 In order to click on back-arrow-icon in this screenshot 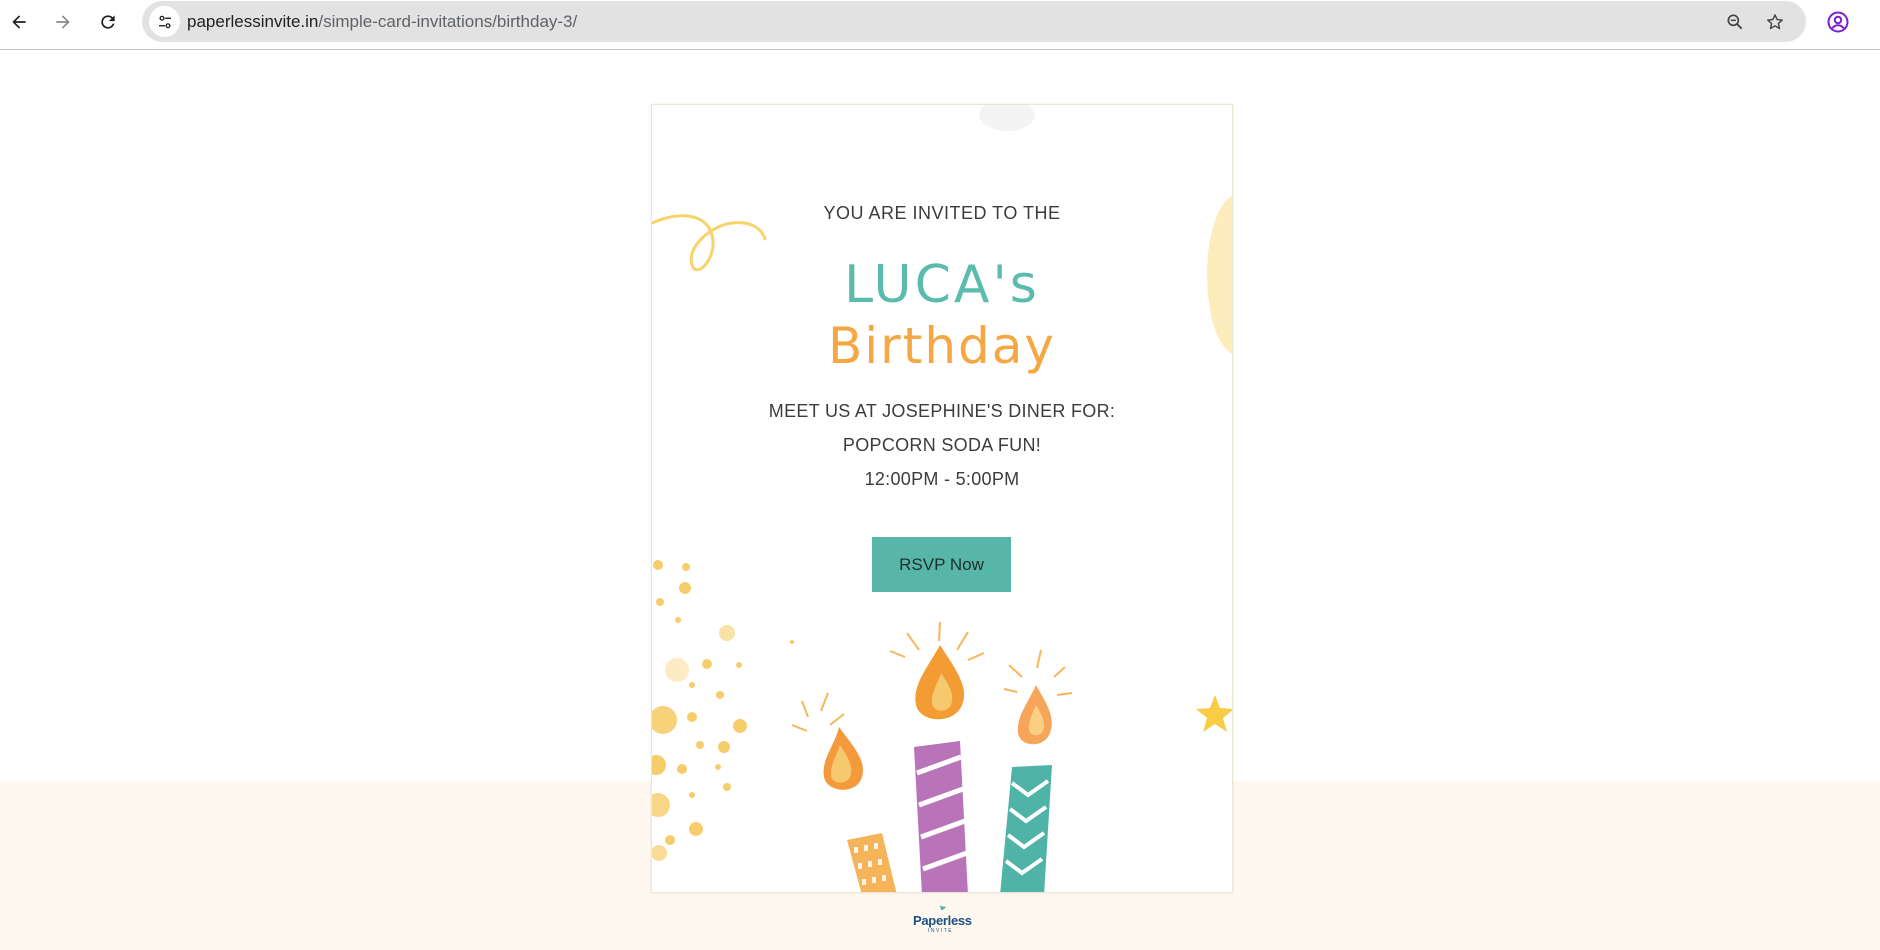, I will do `click(19, 22)`.